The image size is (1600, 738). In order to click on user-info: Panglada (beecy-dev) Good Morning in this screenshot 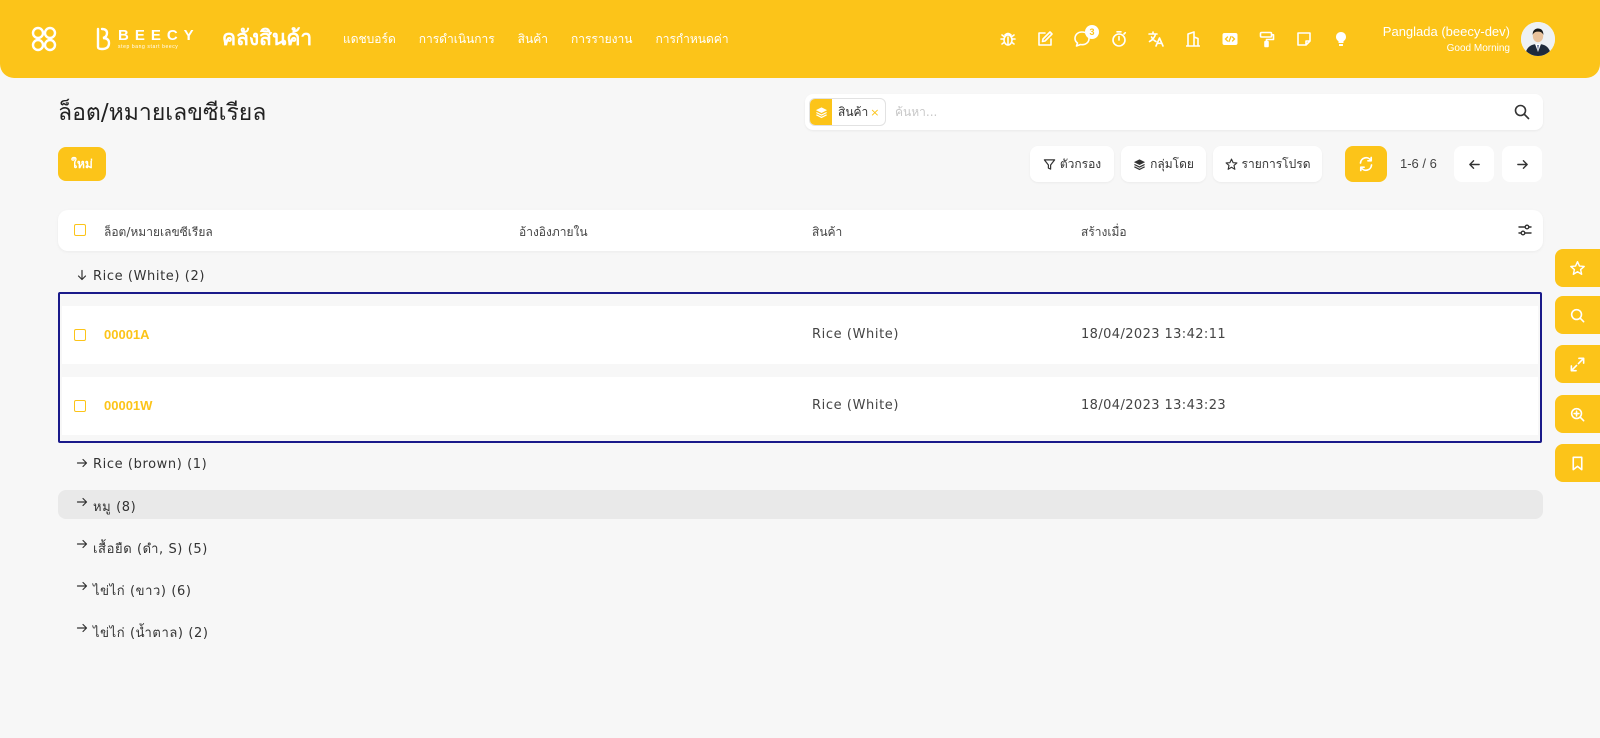, I will do `click(1446, 39)`.